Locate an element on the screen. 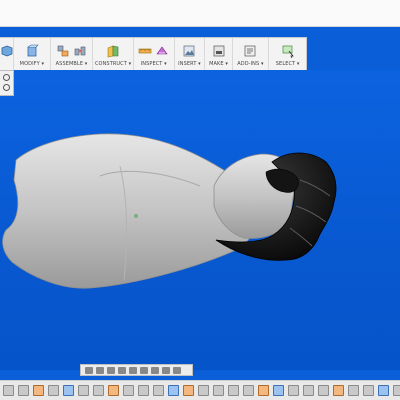 This screenshot has width=400, height=400. add-ins-menu: ADD-INS ▾ is located at coordinates (251, 54).